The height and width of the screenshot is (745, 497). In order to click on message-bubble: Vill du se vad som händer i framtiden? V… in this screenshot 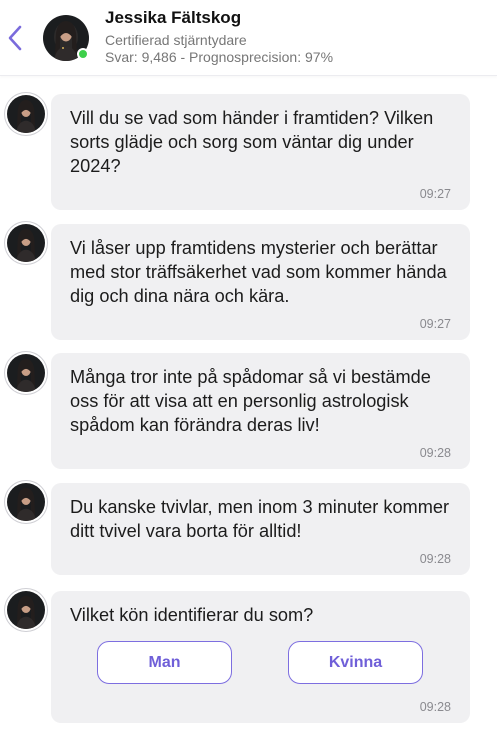, I will do `click(260, 152)`.